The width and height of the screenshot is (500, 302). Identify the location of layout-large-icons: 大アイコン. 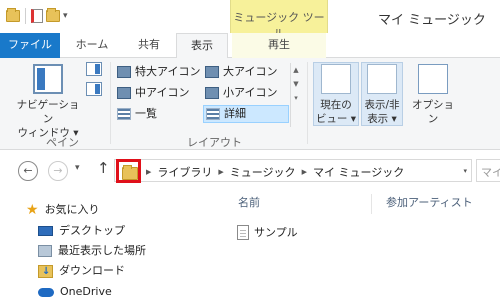
(246, 72).